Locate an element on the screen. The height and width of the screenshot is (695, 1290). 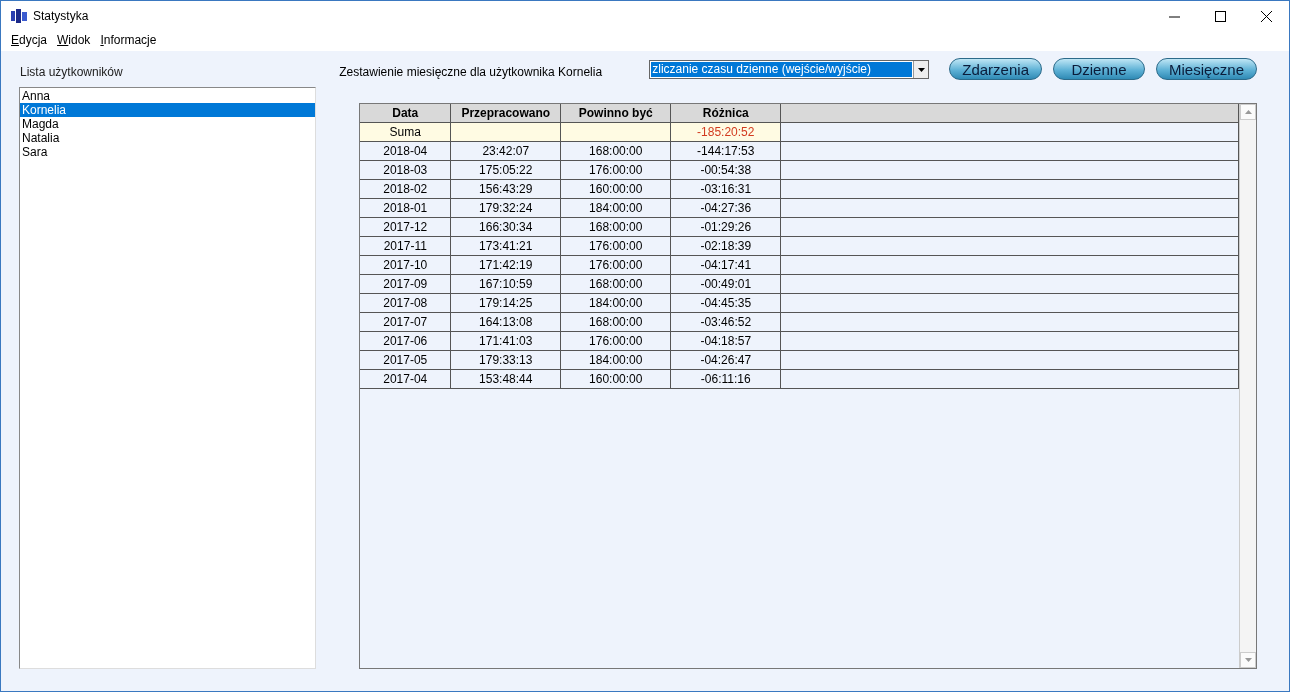
users-label: Lista użytkowników is located at coordinates (72, 72).